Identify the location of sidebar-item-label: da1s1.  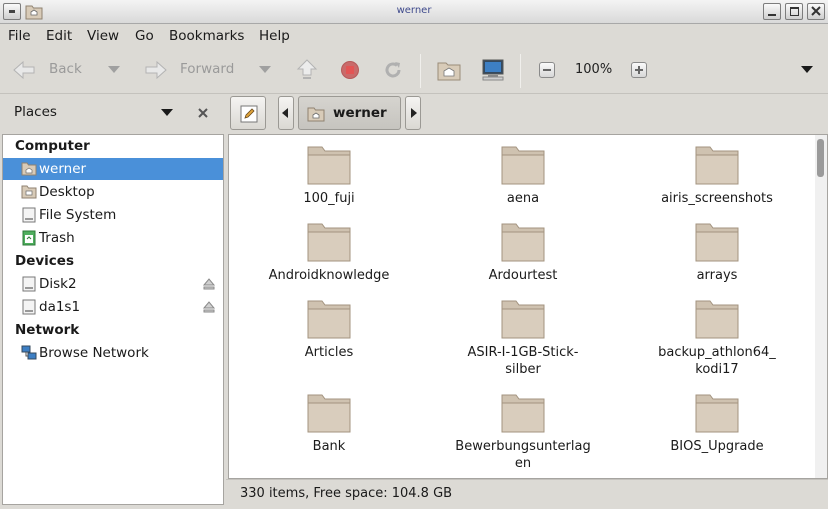
(60, 307).